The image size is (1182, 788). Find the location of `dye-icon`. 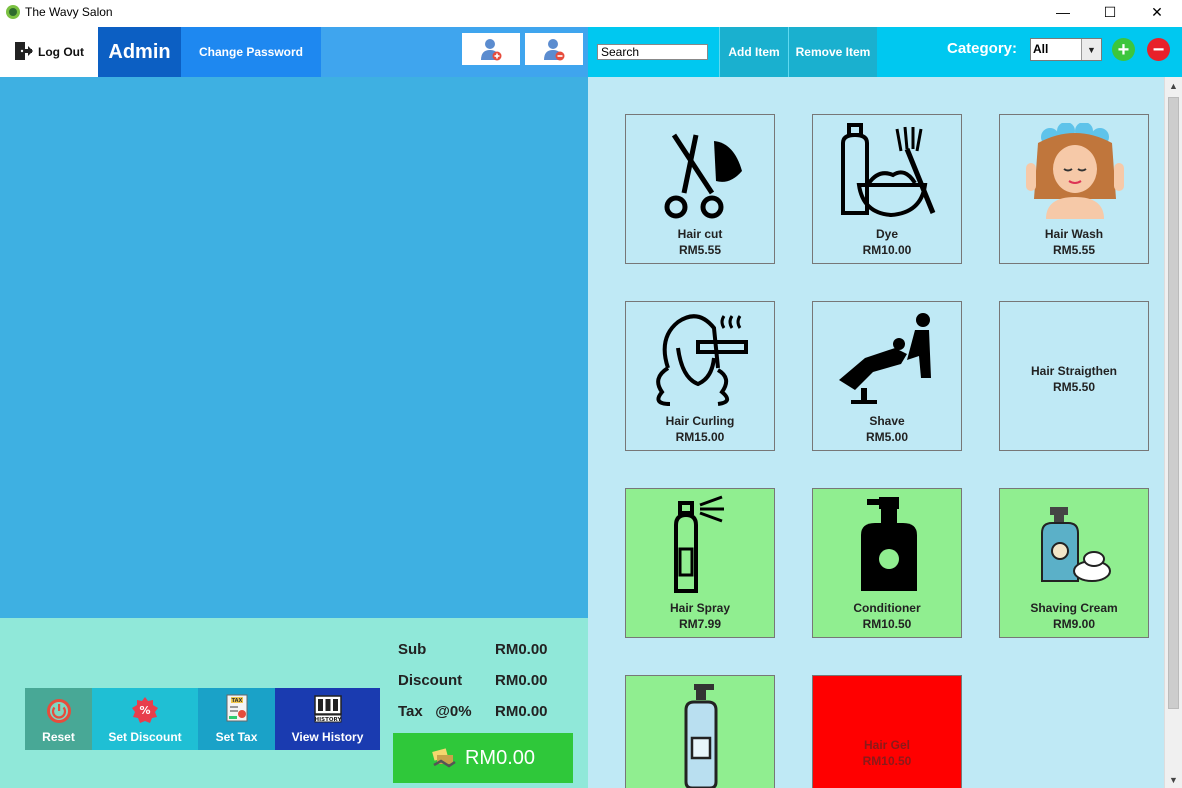

dye-icon is located at coordinates (888, 170).